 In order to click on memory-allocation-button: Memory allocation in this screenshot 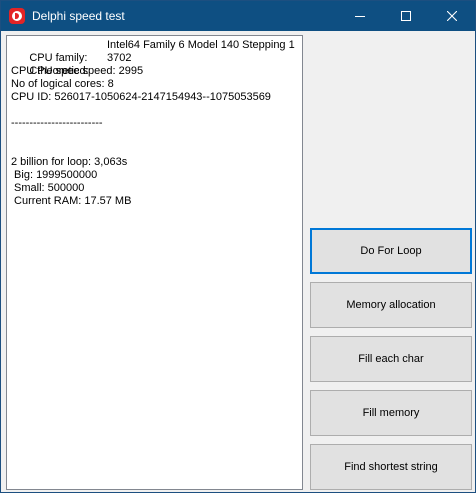, I will do `click(391, 305)`.